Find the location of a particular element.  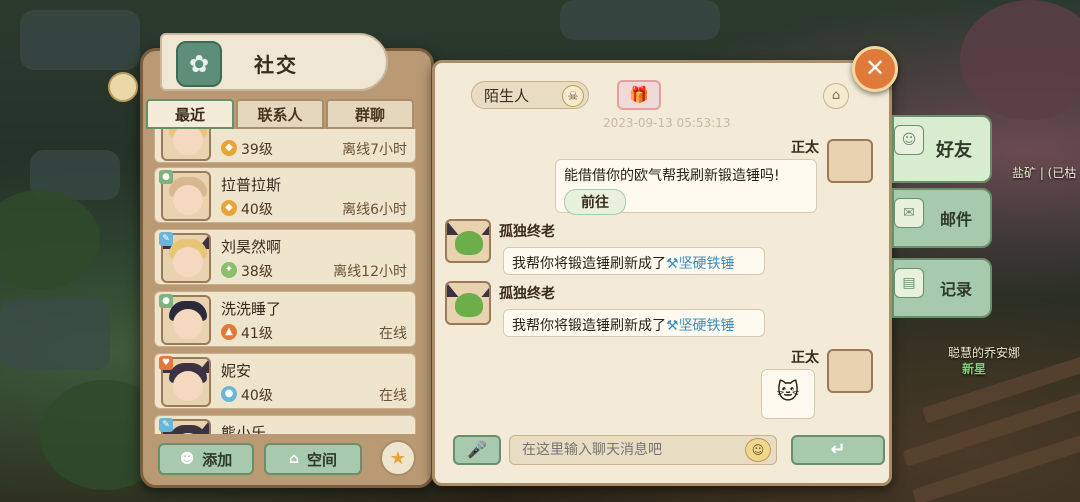

friend-name: 妮安 is located at coordinates (236, 371).